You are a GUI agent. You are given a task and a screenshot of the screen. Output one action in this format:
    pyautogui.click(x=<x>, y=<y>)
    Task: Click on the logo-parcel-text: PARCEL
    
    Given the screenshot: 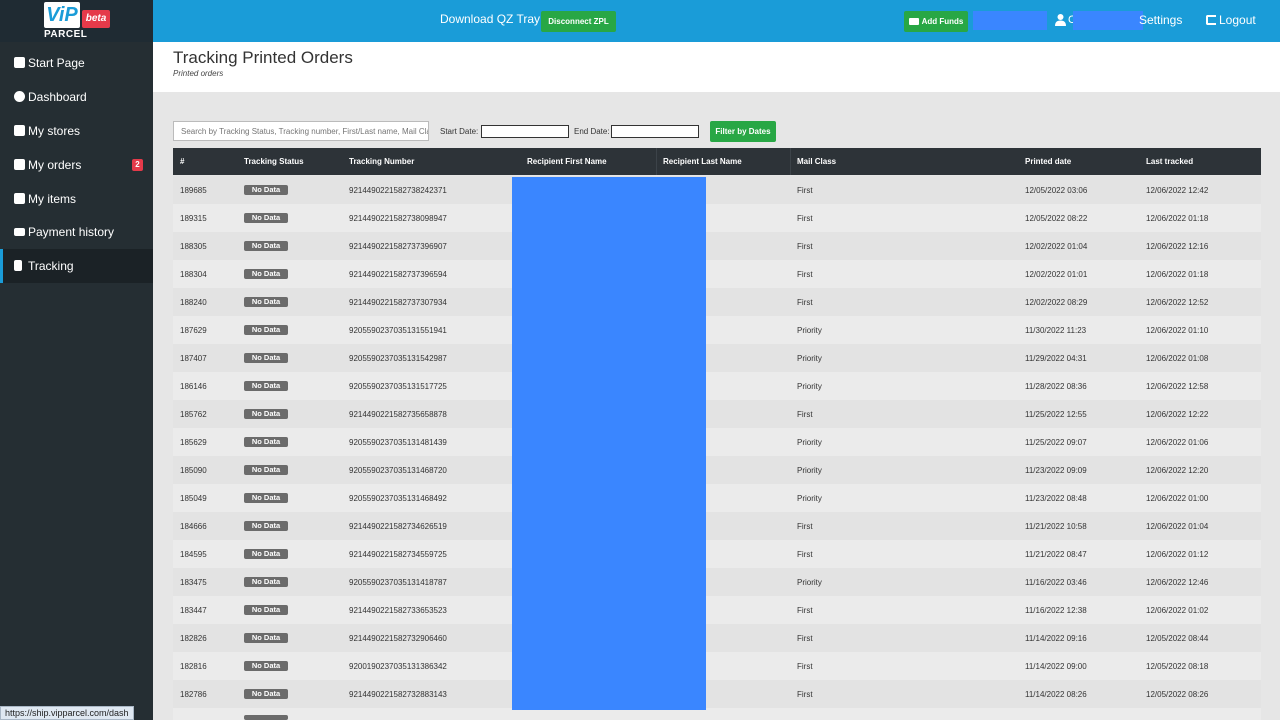 What is the action you would take?
    pyautogui.click(x=66, y=34)
    